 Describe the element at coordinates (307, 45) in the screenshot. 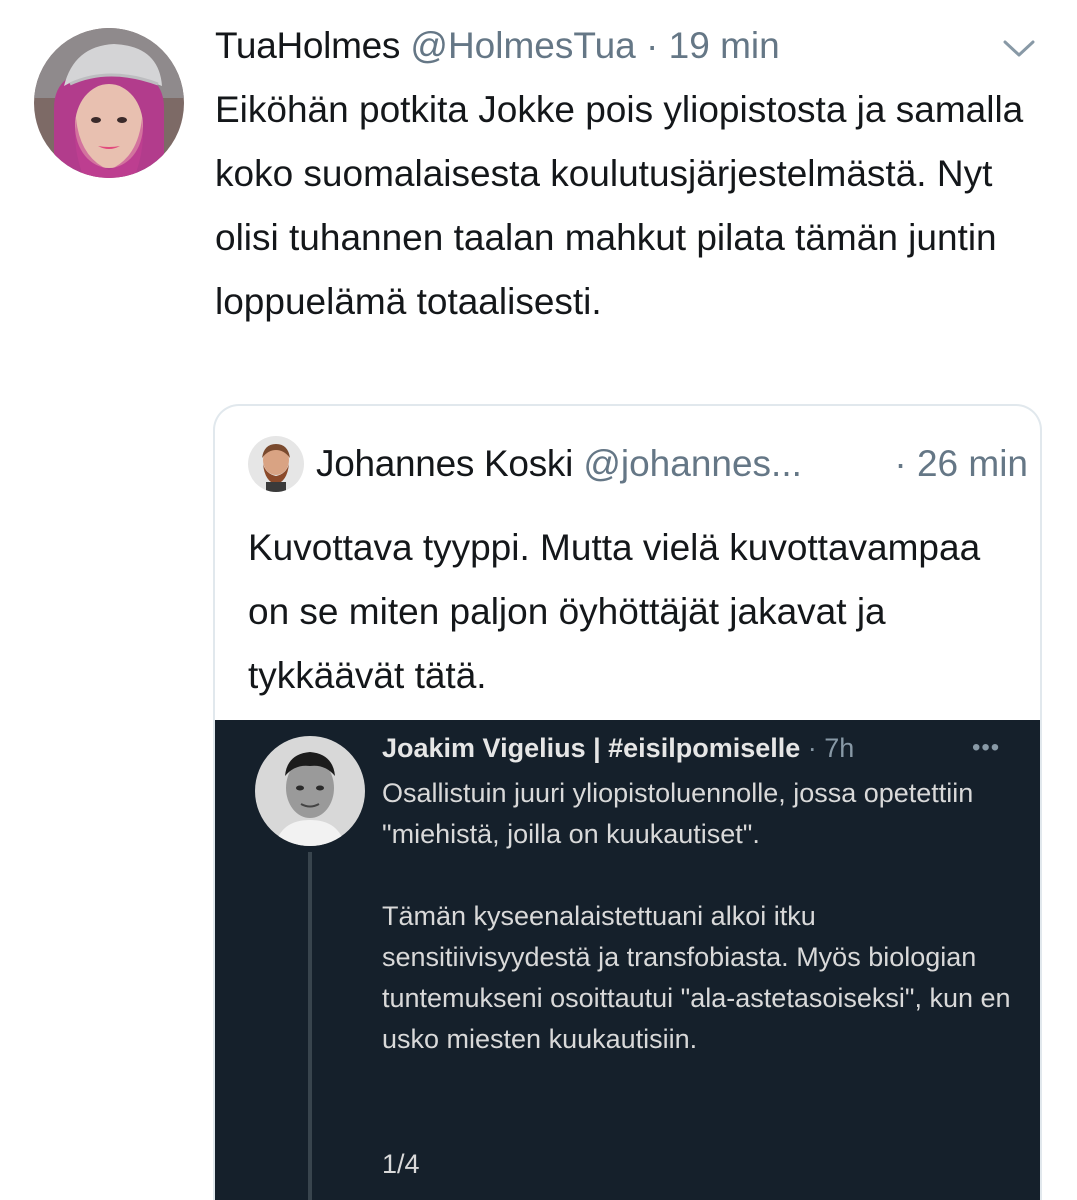

I see `display-name: TuaHolmes` at that location.